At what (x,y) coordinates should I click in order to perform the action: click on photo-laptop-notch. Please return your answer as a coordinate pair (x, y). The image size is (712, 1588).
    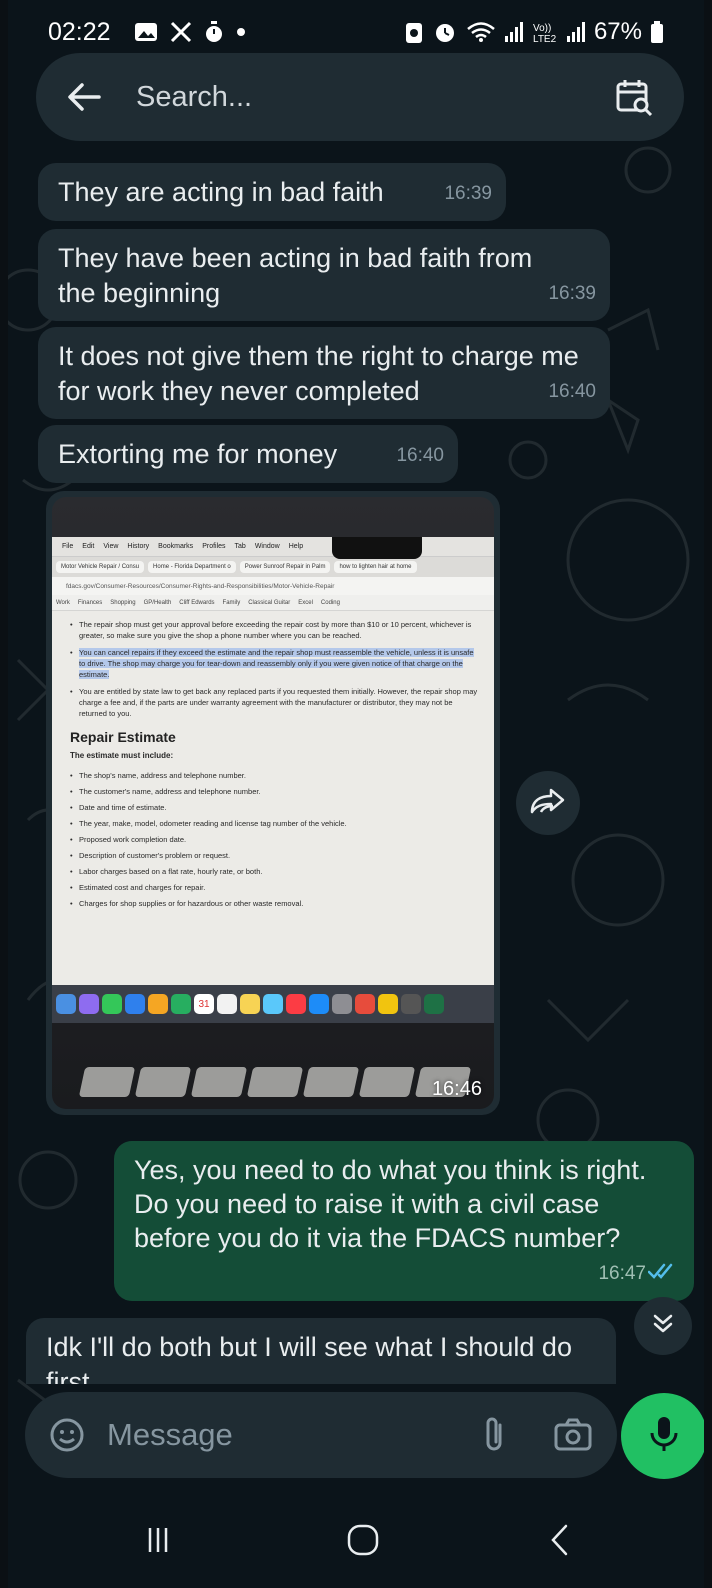
    Looking at the image, I should click on (377, 548).